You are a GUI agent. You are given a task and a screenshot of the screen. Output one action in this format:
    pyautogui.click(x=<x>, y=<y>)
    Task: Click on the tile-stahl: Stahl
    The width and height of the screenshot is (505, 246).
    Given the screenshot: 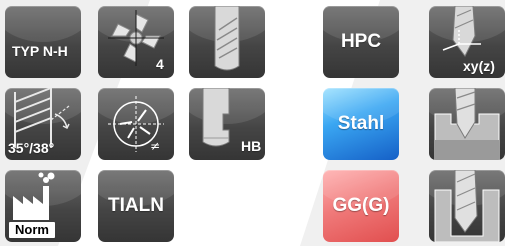 What is the action you would take?
    pyautogui.click(x=361, y=124)
    